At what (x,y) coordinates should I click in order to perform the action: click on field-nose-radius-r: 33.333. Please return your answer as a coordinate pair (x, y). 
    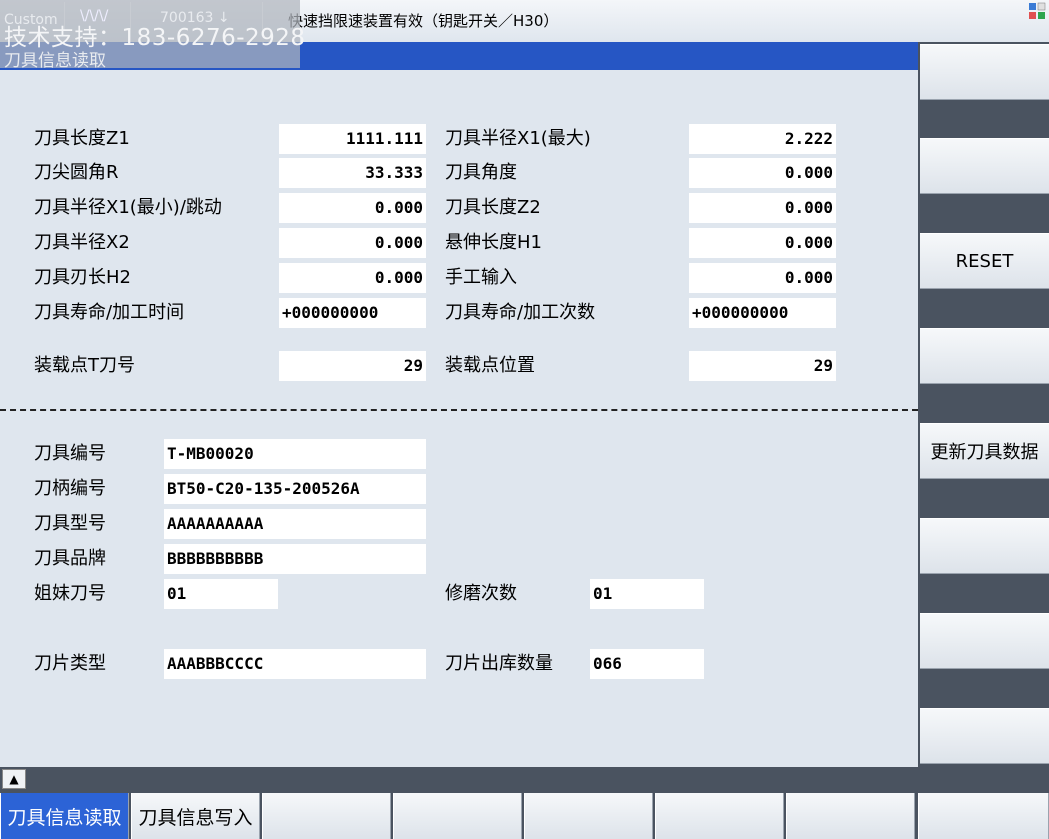
    Looking at the image, I should click on (352, 173).